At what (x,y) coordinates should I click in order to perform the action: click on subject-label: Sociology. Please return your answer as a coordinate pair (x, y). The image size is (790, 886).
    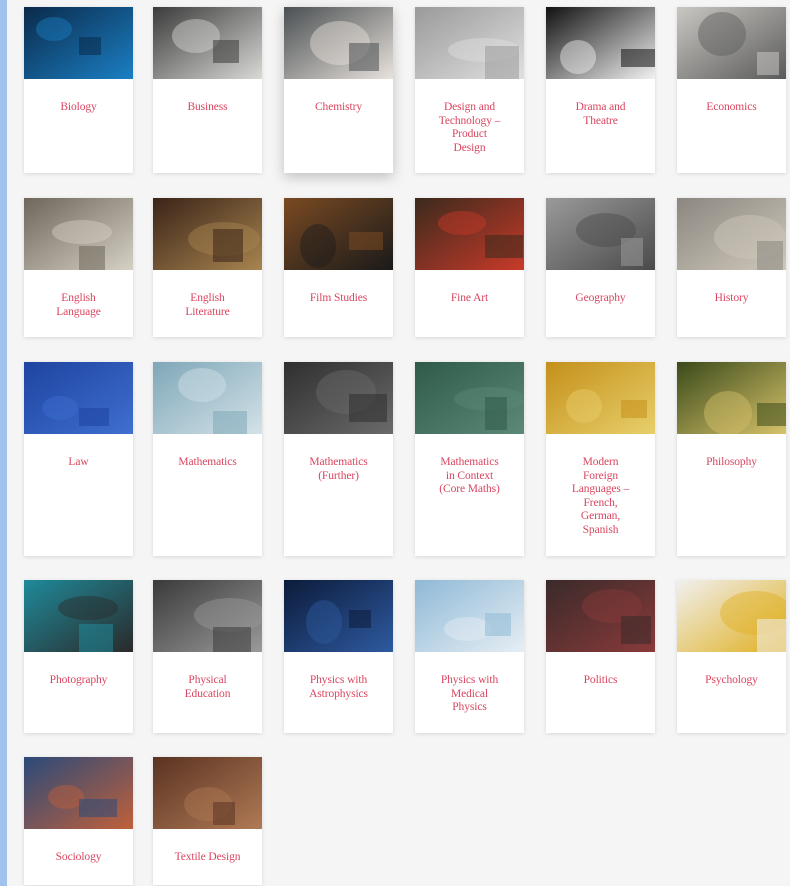
    Looking at the image, I should click on (78, 858).